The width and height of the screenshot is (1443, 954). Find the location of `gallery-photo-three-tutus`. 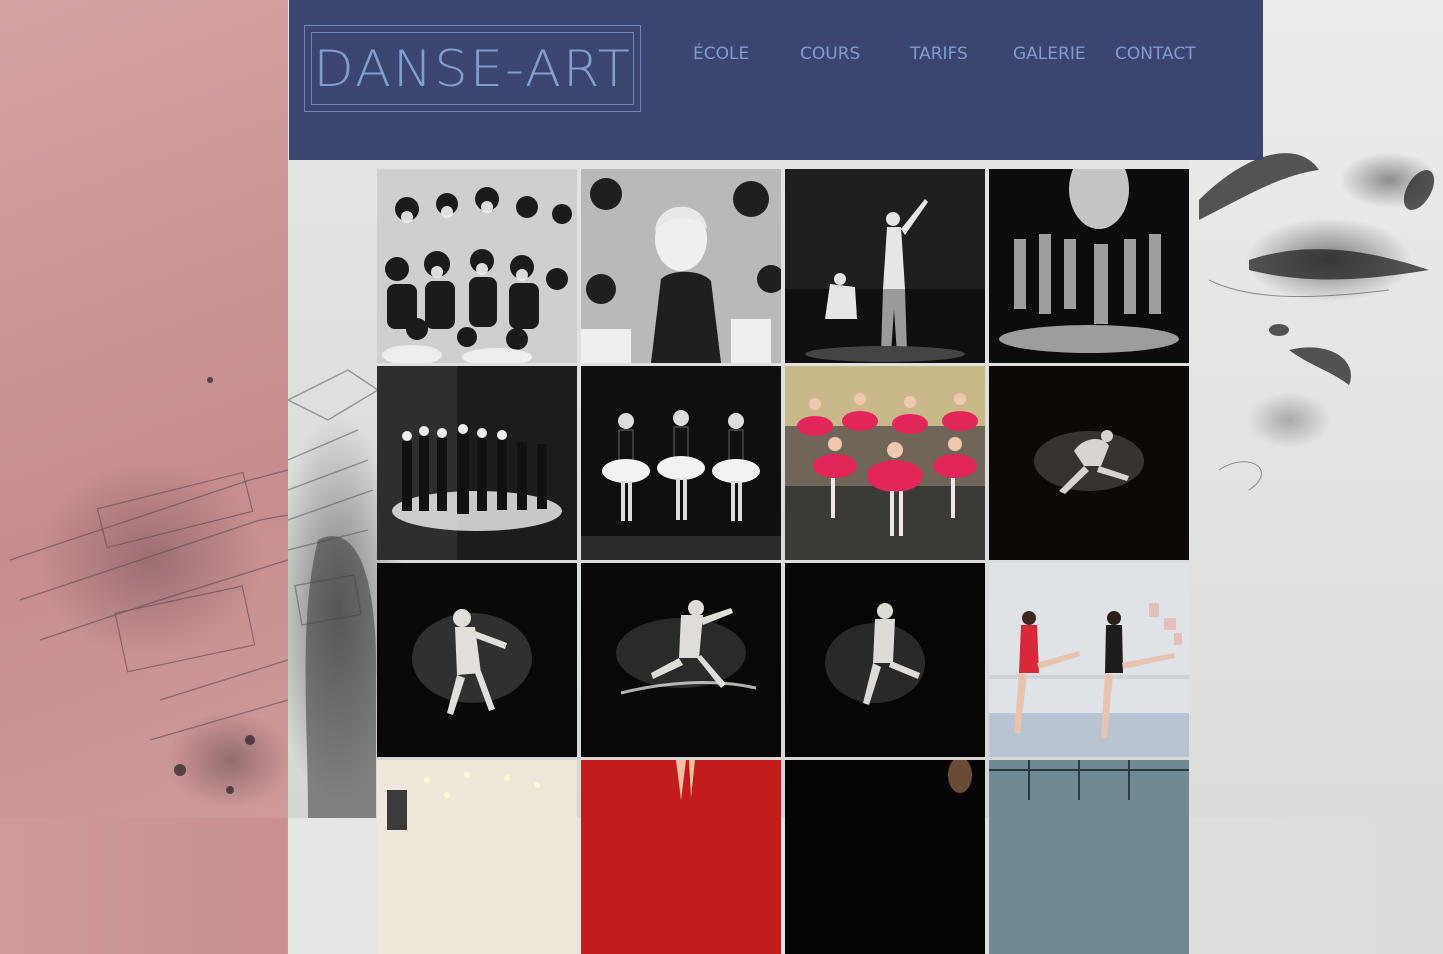

gallery-photo-three-tutus is located at coordinates (681, 463).